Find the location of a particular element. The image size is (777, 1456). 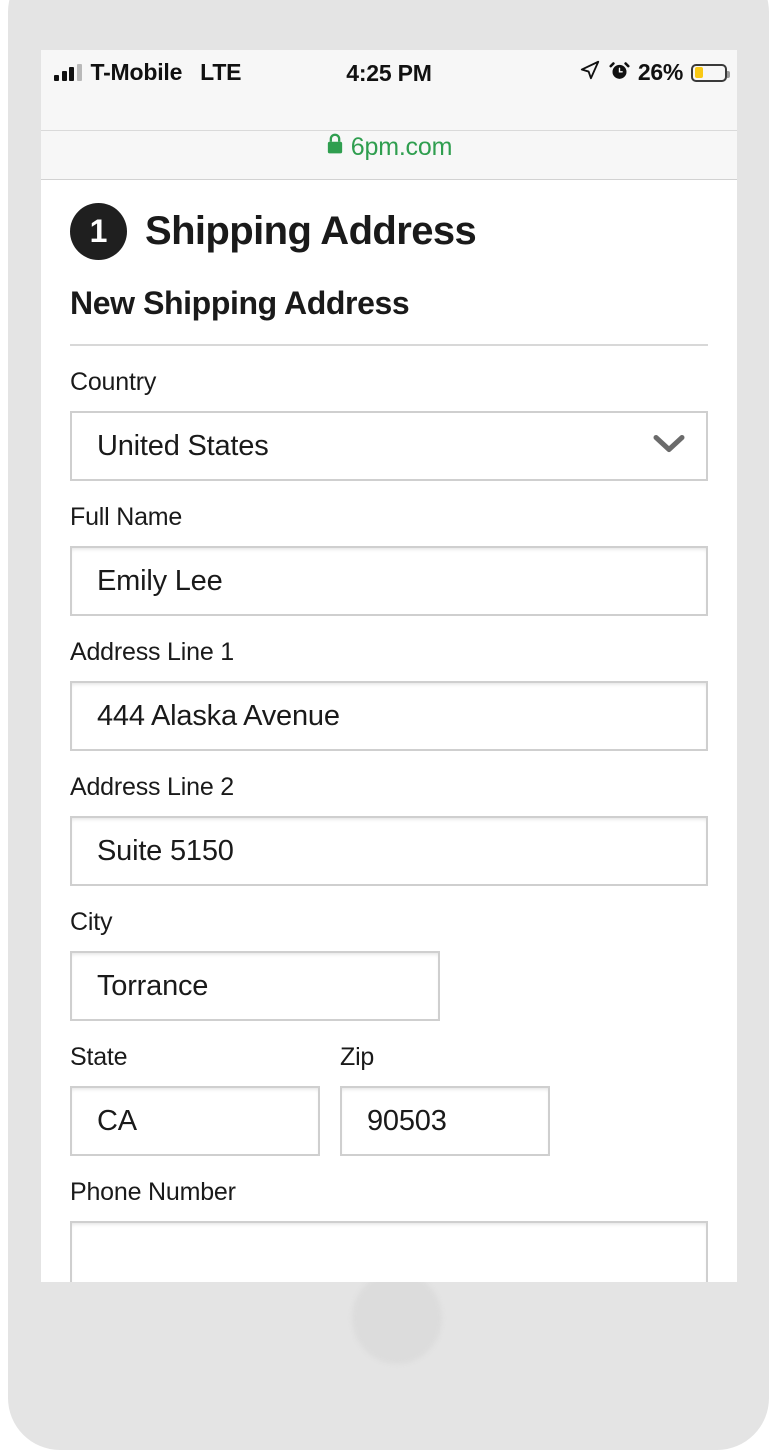

address-line-1-input: 444 Alaska Avenue is located at coordinates (389, 716).